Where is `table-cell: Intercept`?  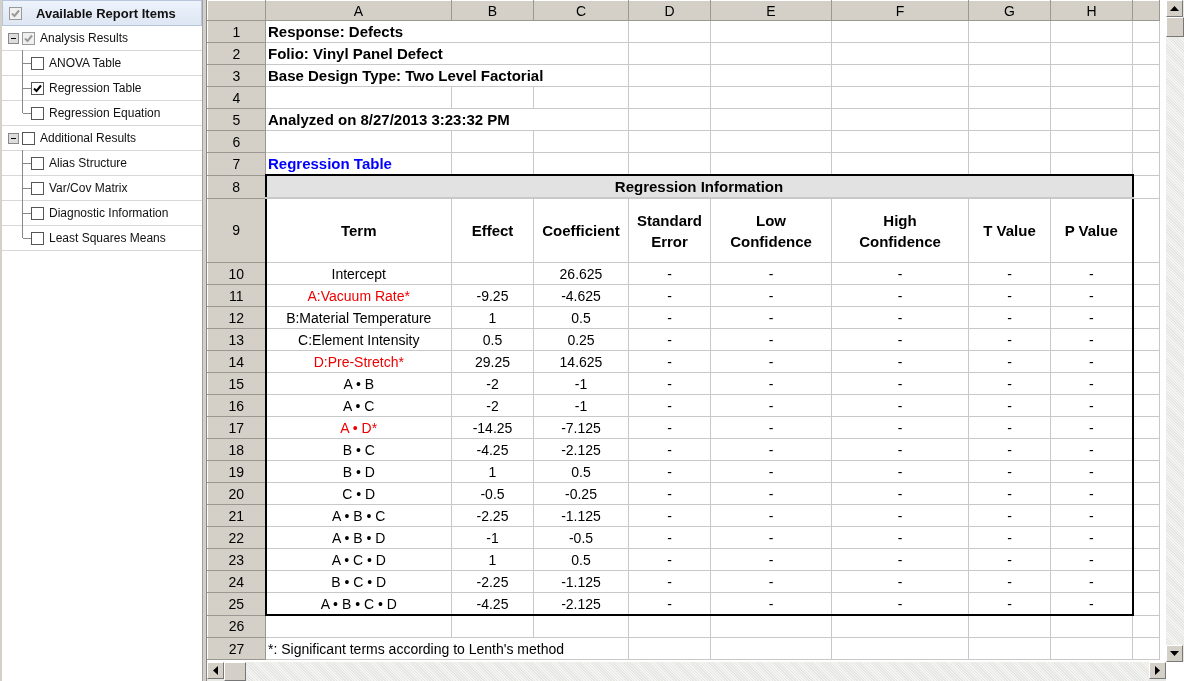 table-cell: Intercept is located at coordinates (358, 273).